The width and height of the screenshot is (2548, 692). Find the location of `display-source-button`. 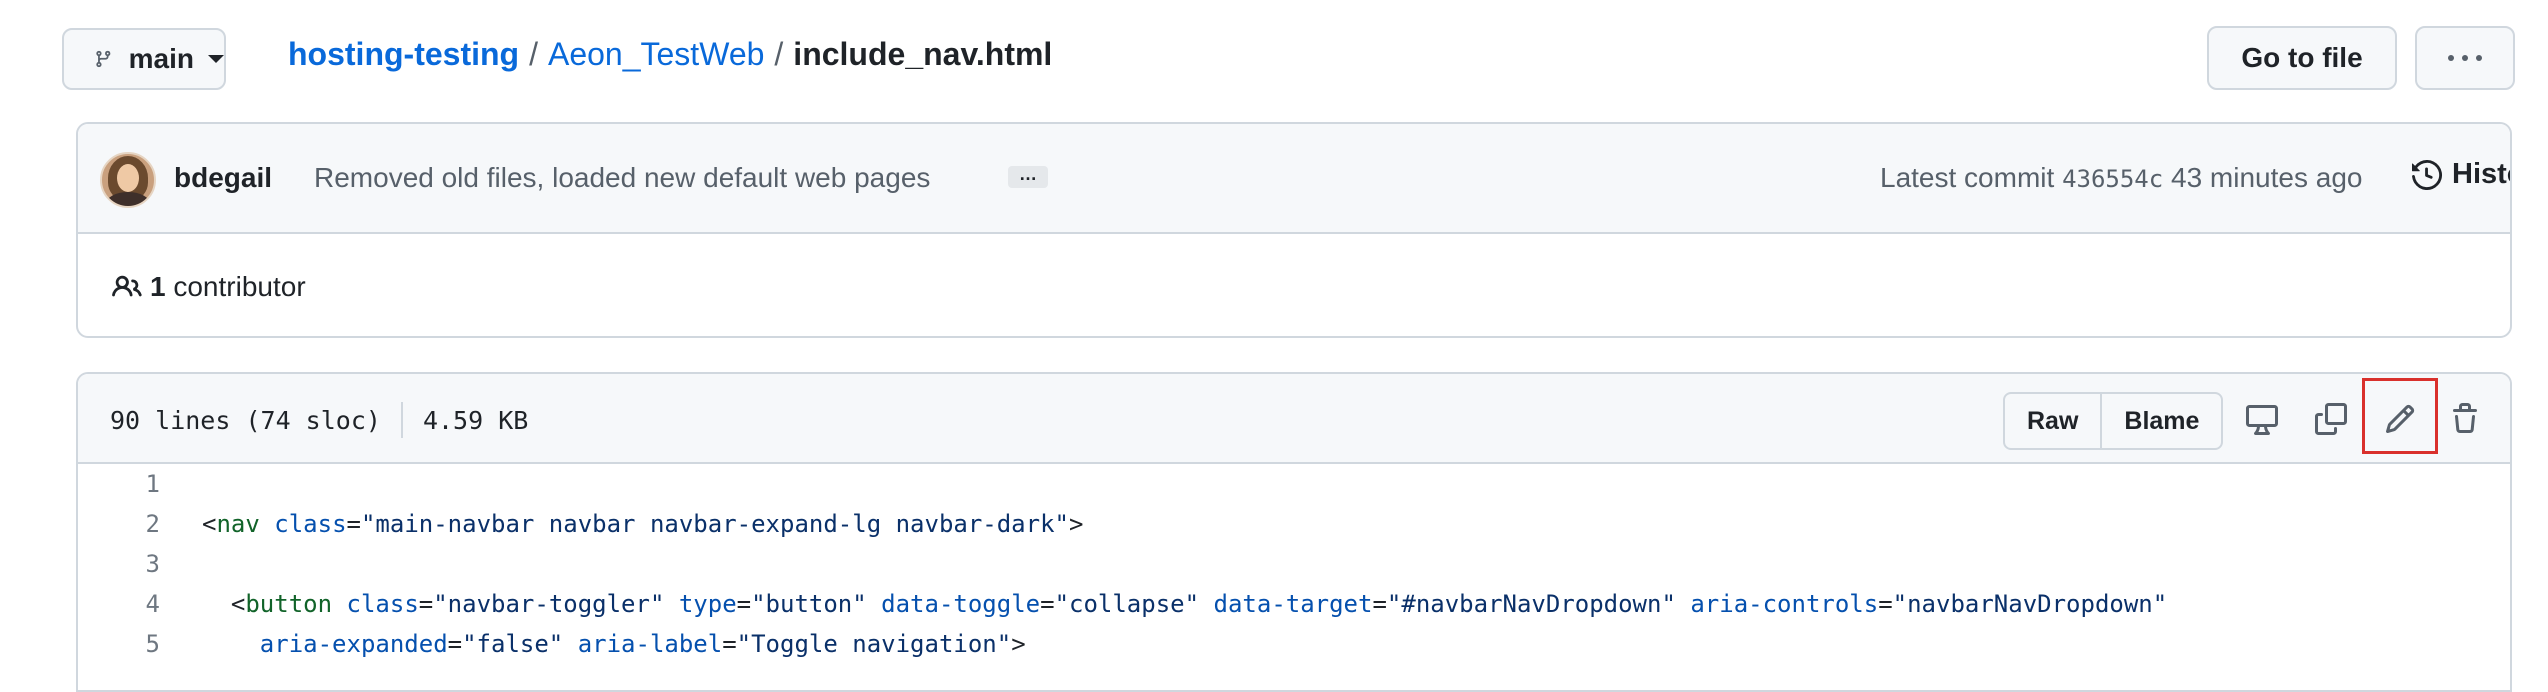

display-source-button is located at coordinates (2262, 419).